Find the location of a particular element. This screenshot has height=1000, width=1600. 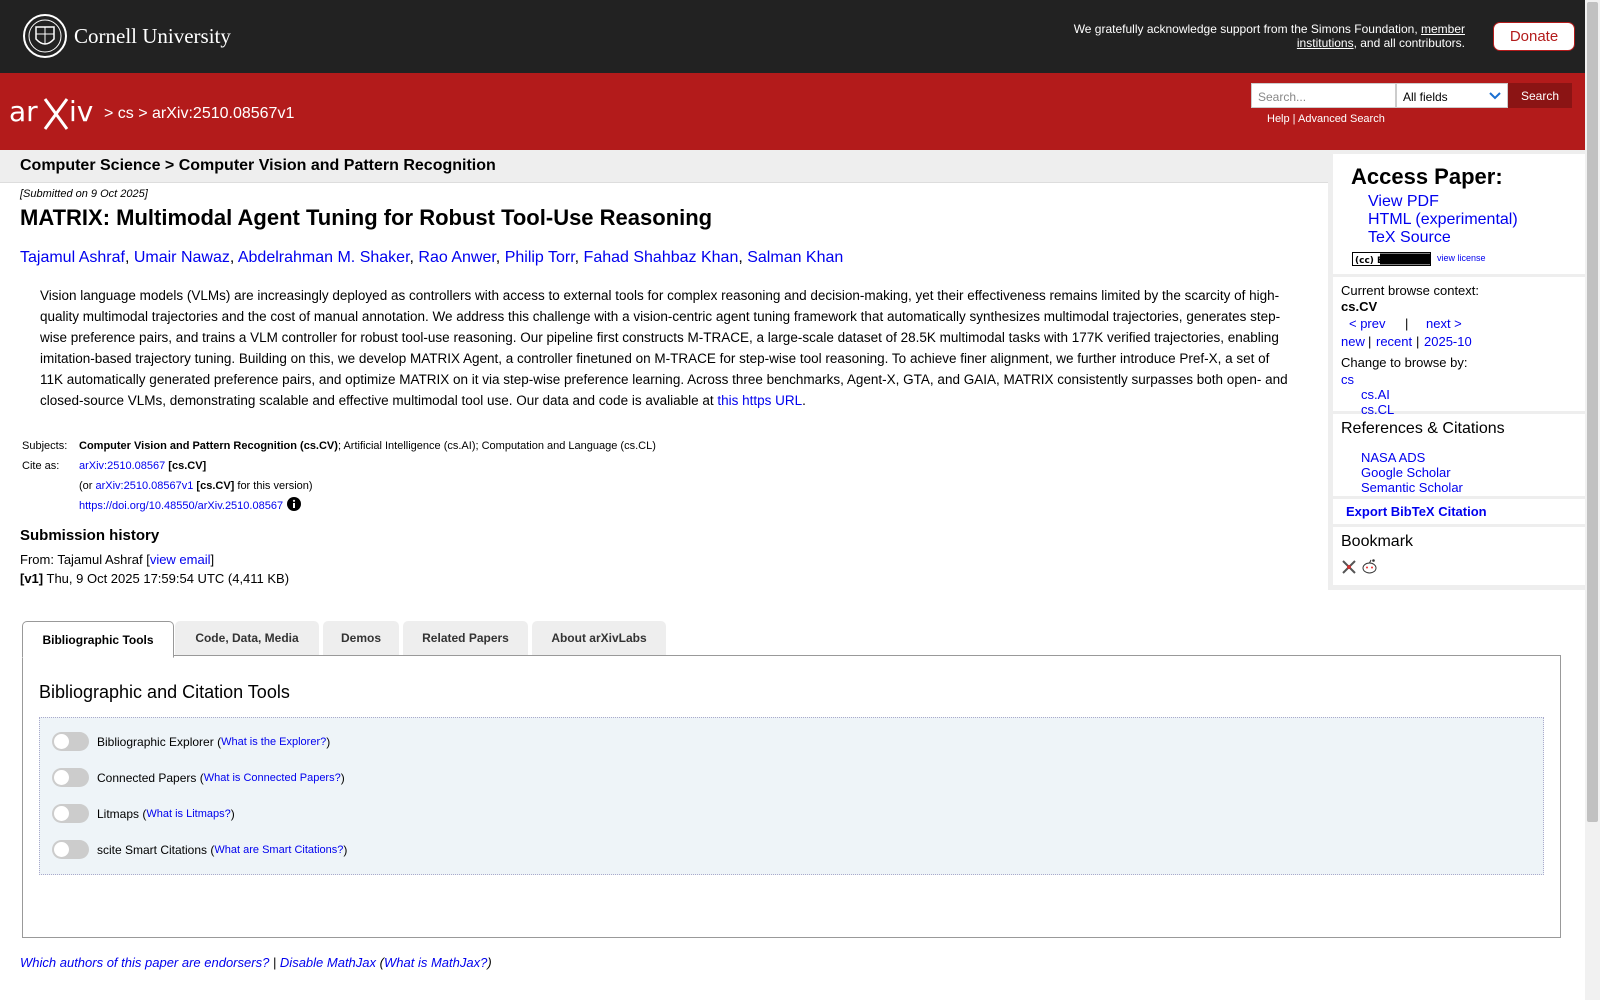

help-links: Help | Advanced Search is located at coordinates (1326, 119).